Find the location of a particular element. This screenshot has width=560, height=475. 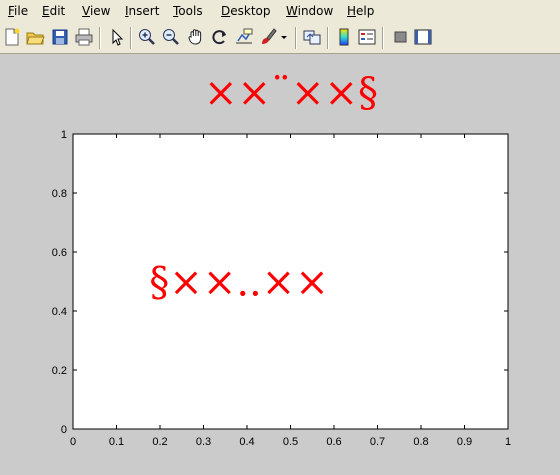

menu-edit: Edit is located at coordinates (53, 11).